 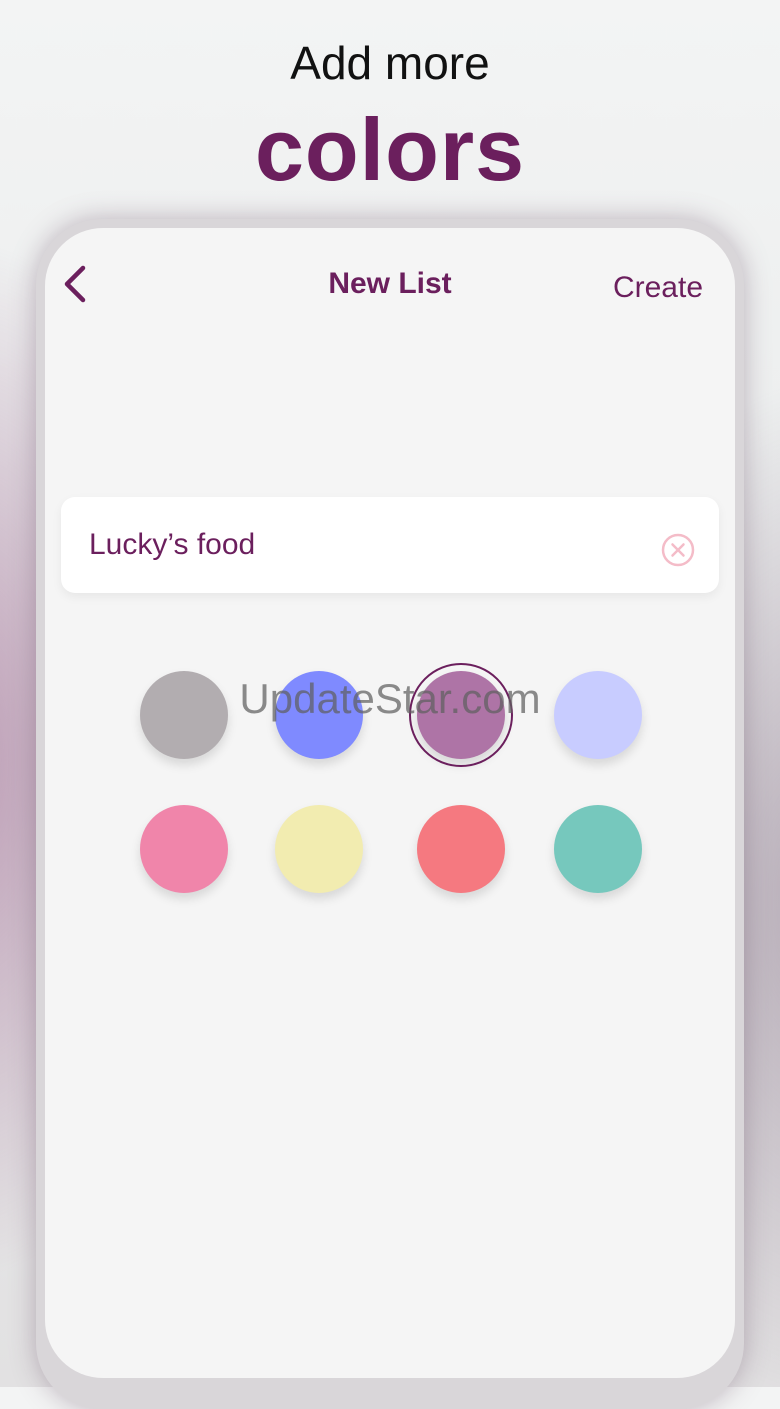 I want to click on clear-button, so click(x=678, y=550).